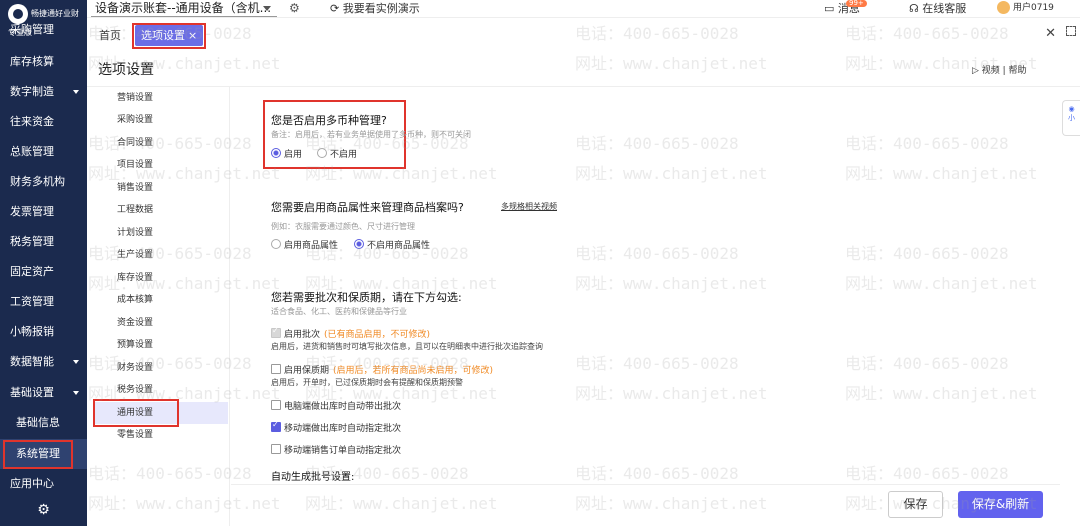  I want to click on product-attr-question: 您需要启用商品属性来管理商品档案吗?, so click(367, 207).